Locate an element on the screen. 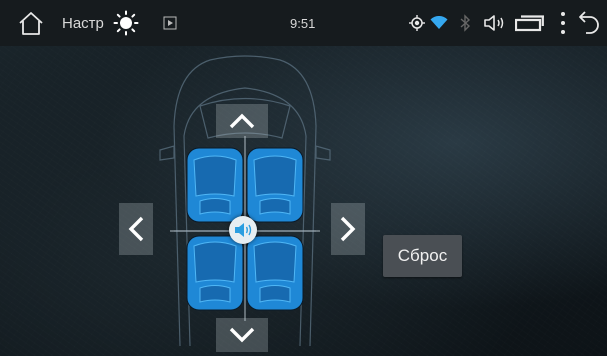  home-icon is located at coordinates (31, 23).